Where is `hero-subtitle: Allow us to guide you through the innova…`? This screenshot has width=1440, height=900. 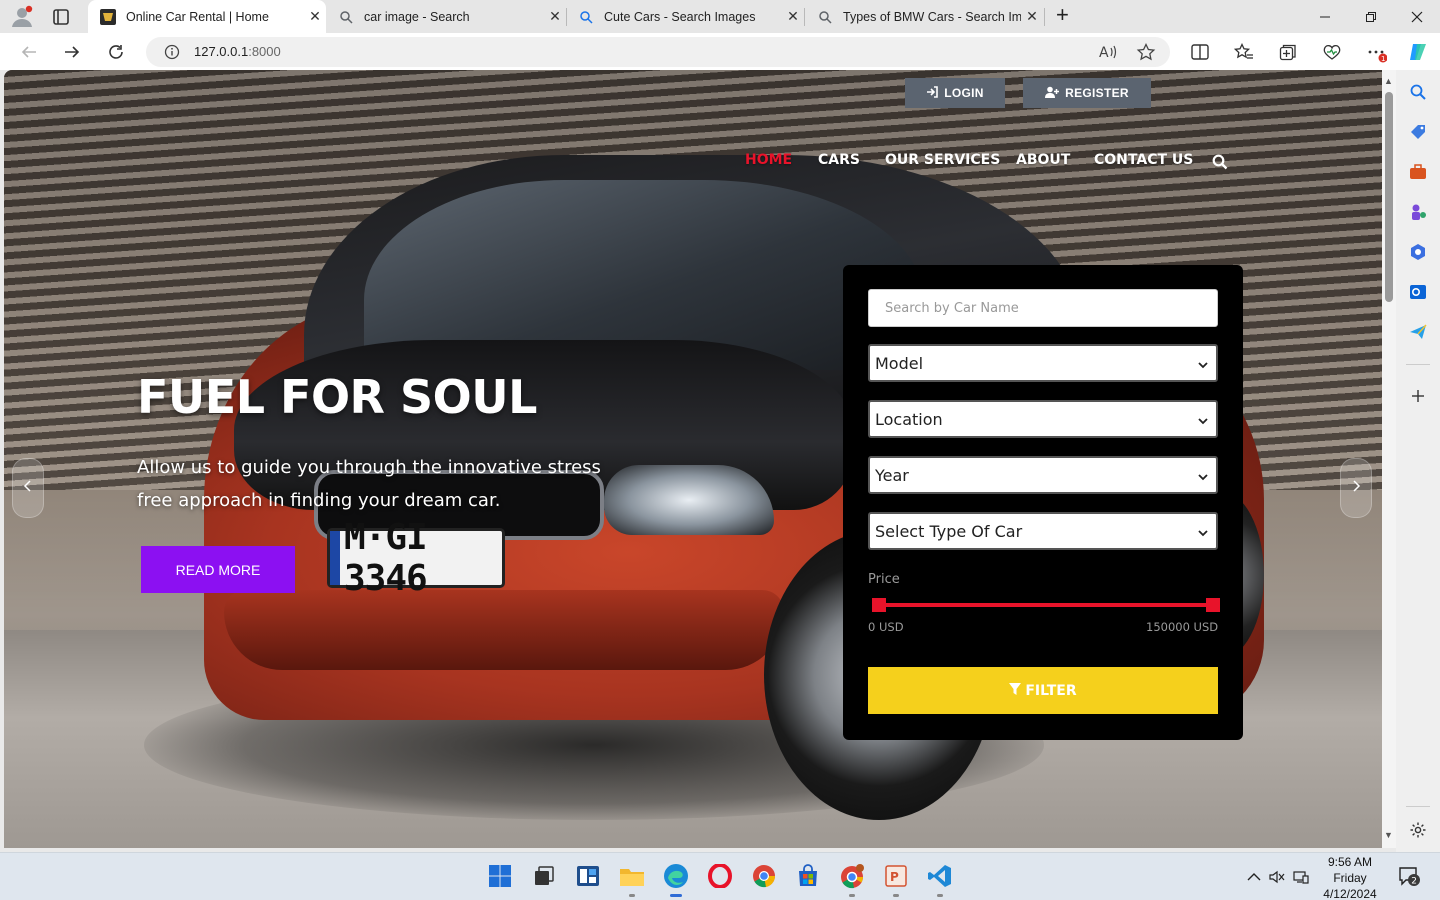 hero-subtitle: Allow us to guide you through the innova… is located at coordinates (369, 484).